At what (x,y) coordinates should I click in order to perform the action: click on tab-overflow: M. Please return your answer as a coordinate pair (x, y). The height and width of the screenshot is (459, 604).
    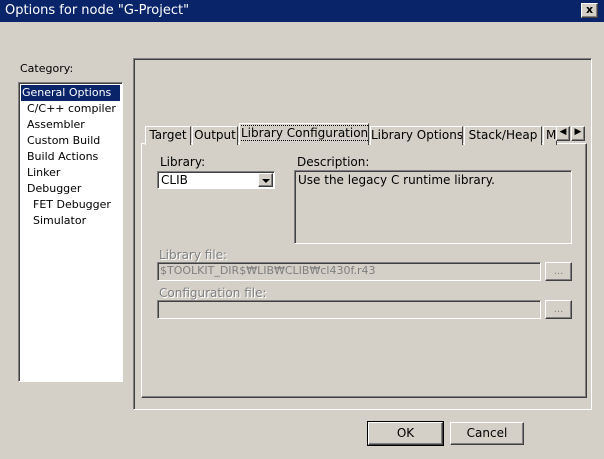
    Looking at the image, I should click on (550, 135).